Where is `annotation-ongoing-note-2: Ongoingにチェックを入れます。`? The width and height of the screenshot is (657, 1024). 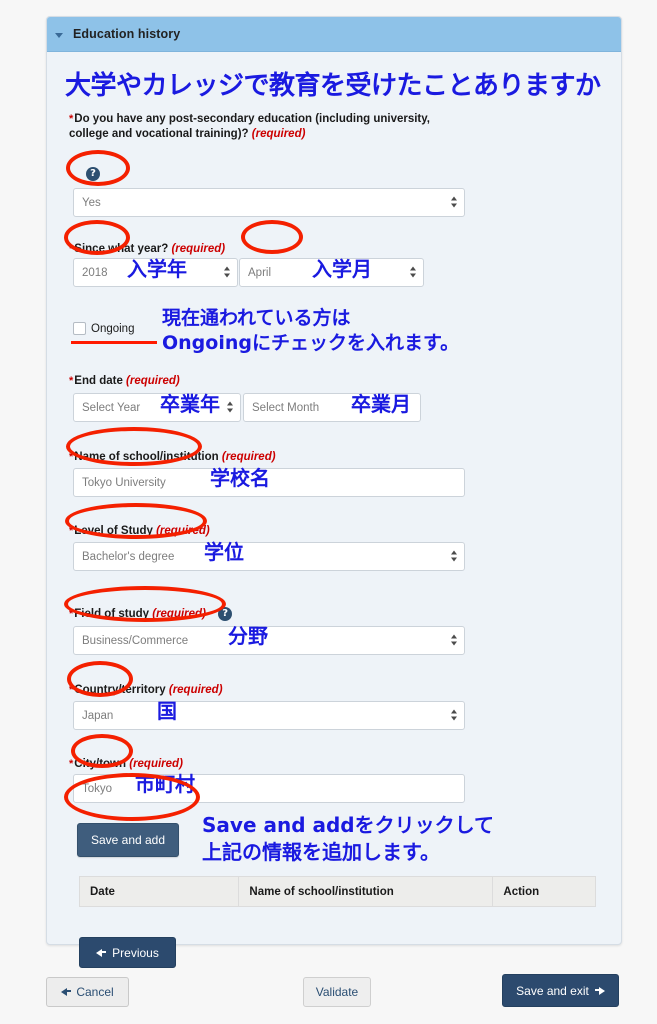
annotation-ongoing-note-2: Ongoingにチェックを入れます。 is located at coordinates (311, 343).